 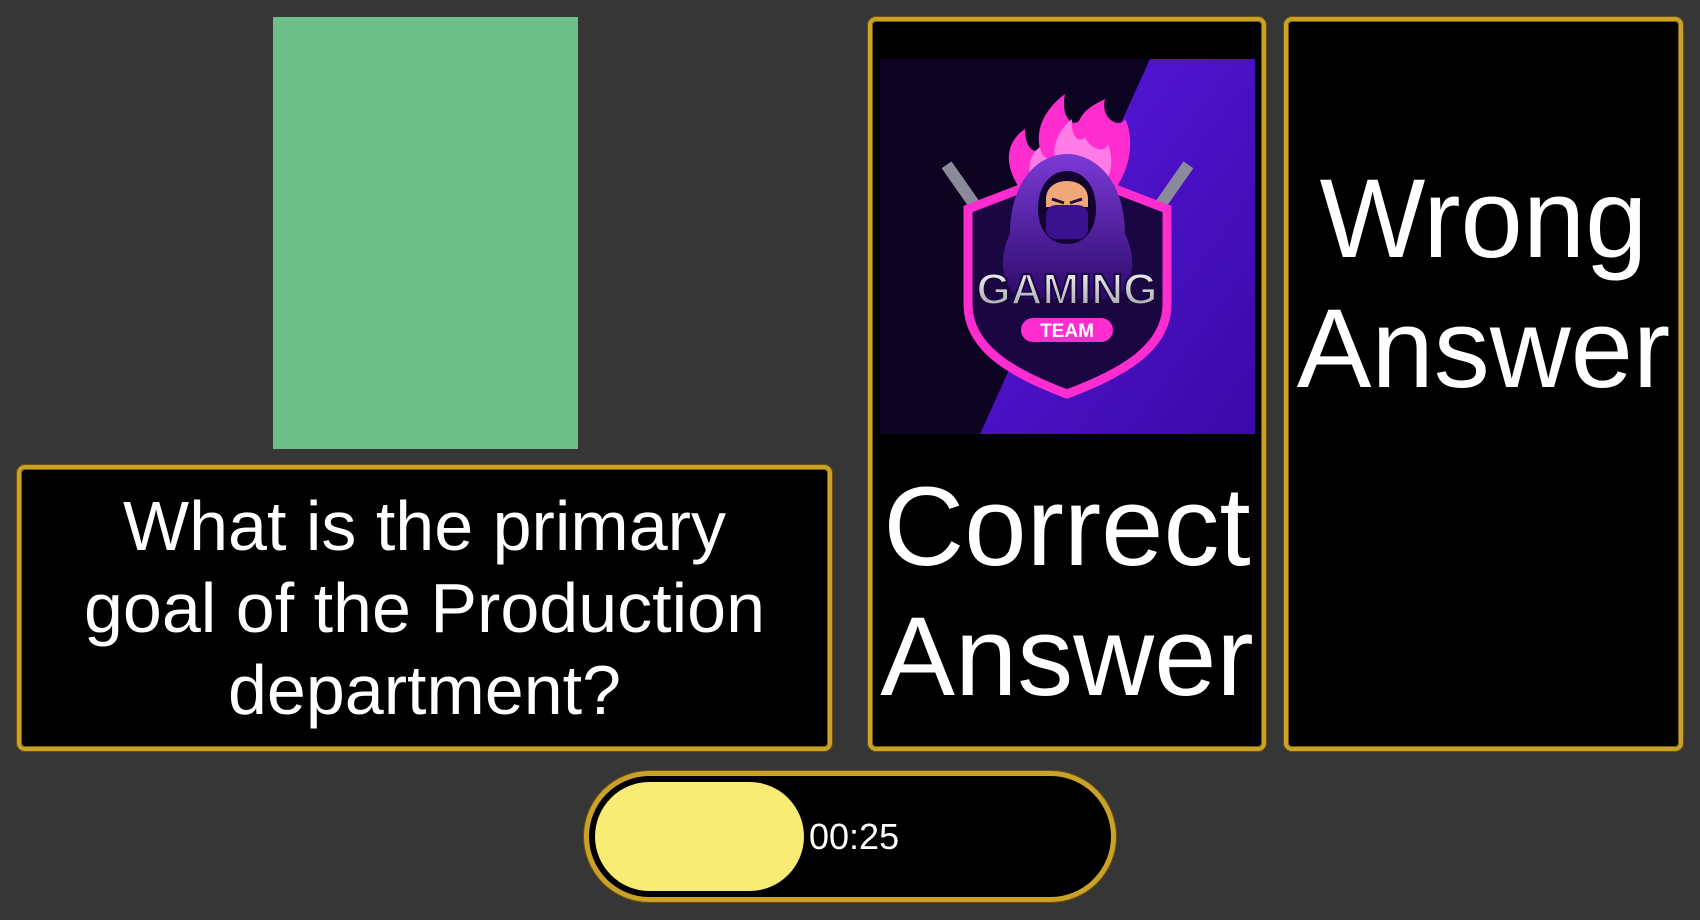 I want to click on countdown-timer: 00:25, so click(x=850, y=836).